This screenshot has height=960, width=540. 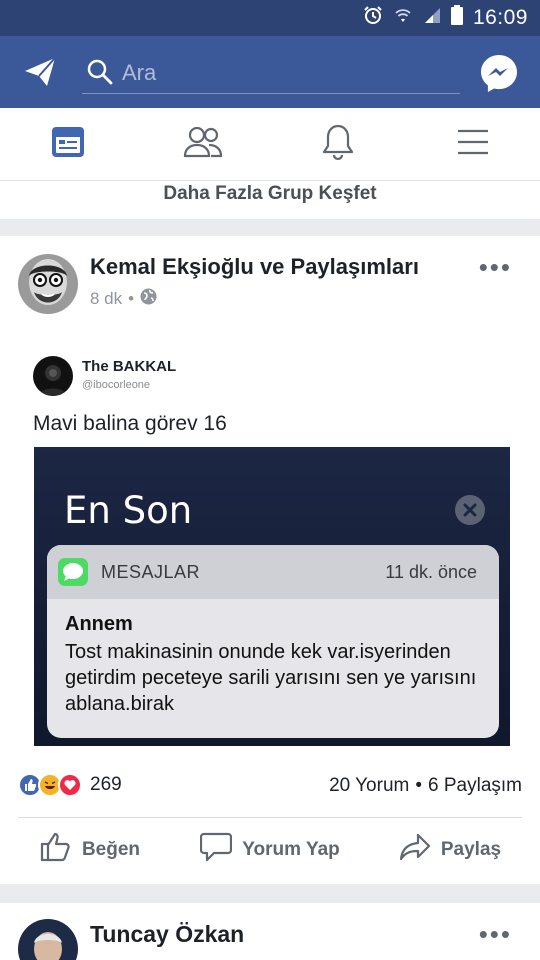 I want to click on tab-news-feed, so click(x=67, y=144).